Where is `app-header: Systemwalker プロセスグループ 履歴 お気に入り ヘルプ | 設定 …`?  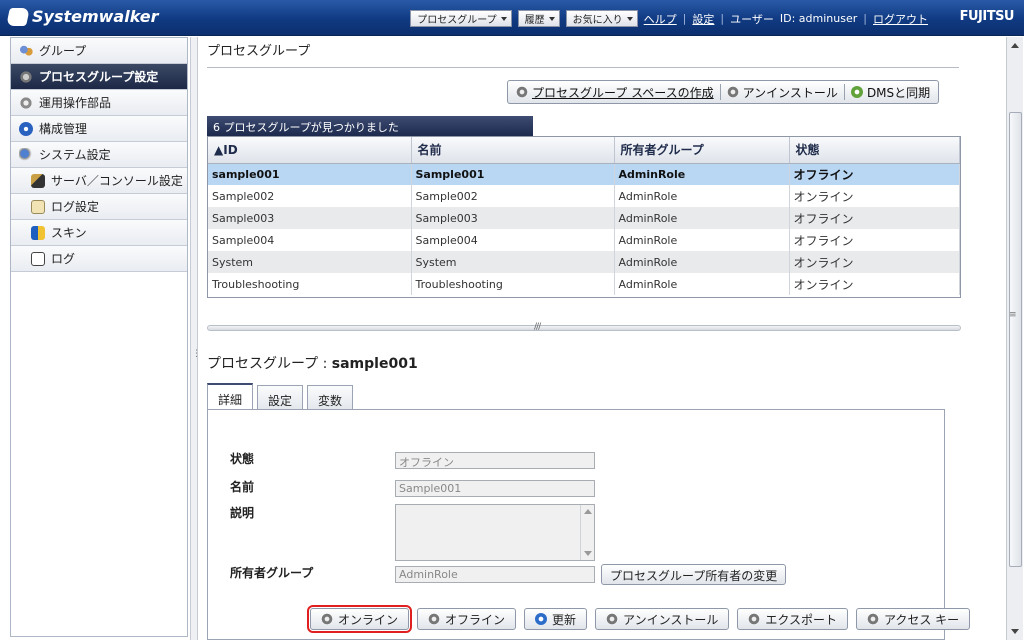
app-header: Systemwalker プロセスグループ 履歴 お気に入り ヘルプ | 設定 … is located at coordinates (512, 18).